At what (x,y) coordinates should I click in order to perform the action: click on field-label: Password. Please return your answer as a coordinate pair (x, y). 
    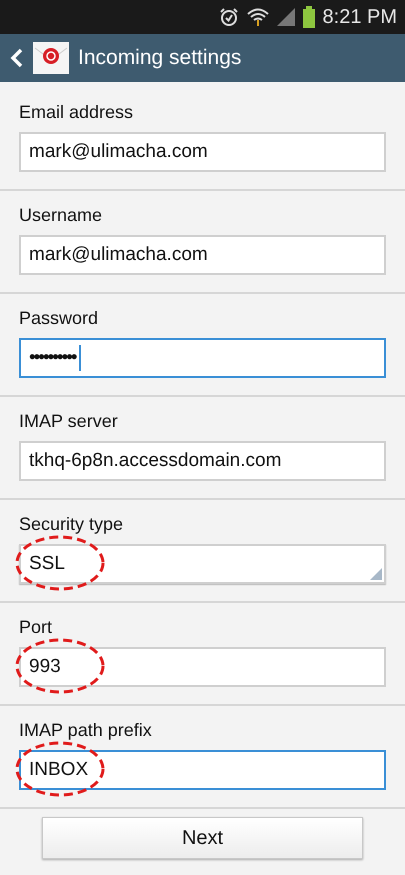
    Looking at the image, I should click on (58, 318).